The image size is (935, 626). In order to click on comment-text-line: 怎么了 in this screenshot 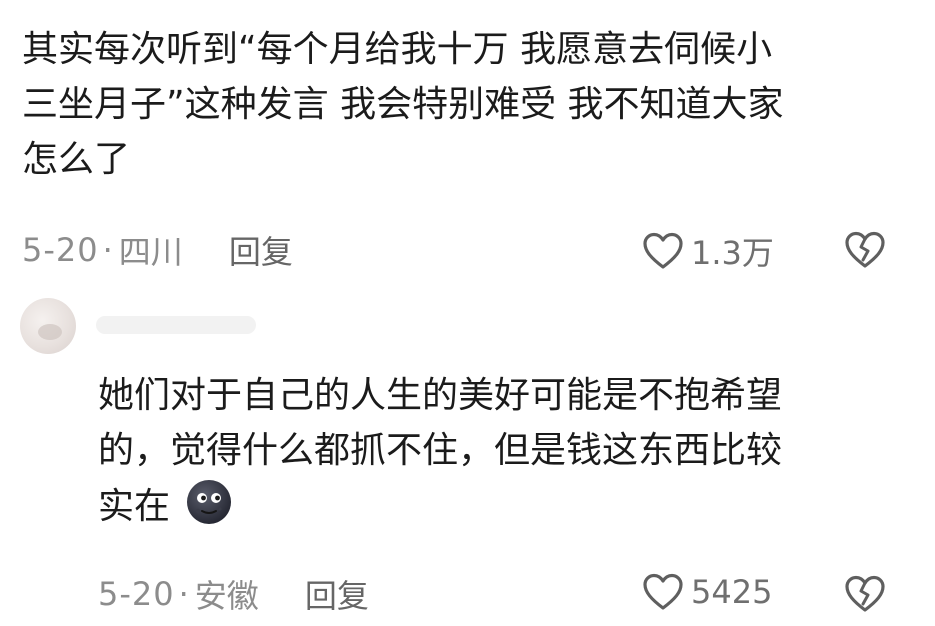, I will do `click(76, 159)`.